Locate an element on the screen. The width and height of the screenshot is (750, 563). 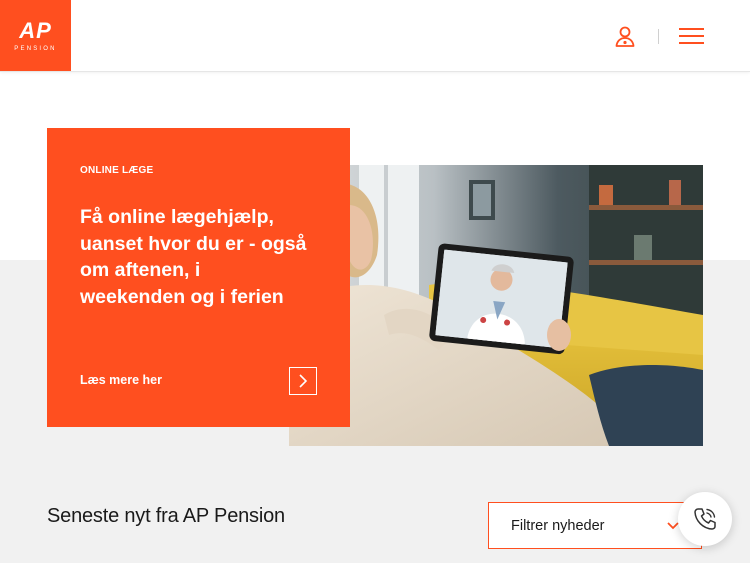
news-filter-dropdown: Filtrer nyheder is located at coordinates (595, 525).